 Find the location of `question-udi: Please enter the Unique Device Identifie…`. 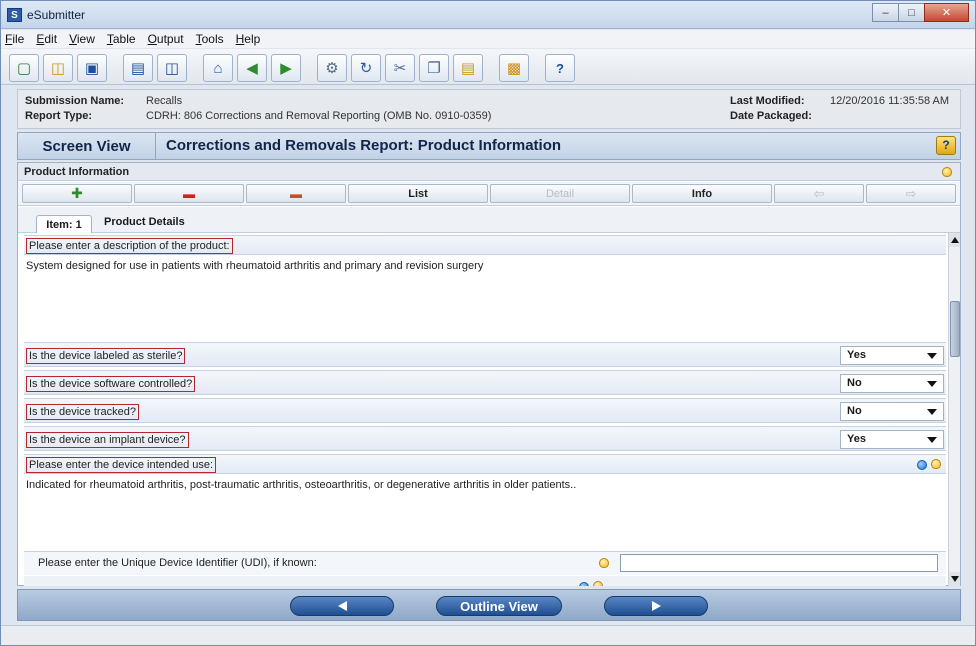

question-udi: Please enter the Unique Device Identifie… is located at coordinates (485, 563).